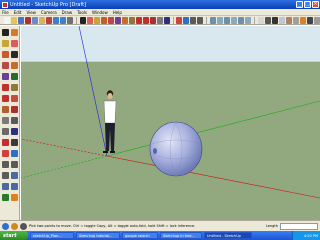  What do you see at coordinates (227, 20) in the screenshot?
I see `front-view-icon` at bounding box center [227, 20].